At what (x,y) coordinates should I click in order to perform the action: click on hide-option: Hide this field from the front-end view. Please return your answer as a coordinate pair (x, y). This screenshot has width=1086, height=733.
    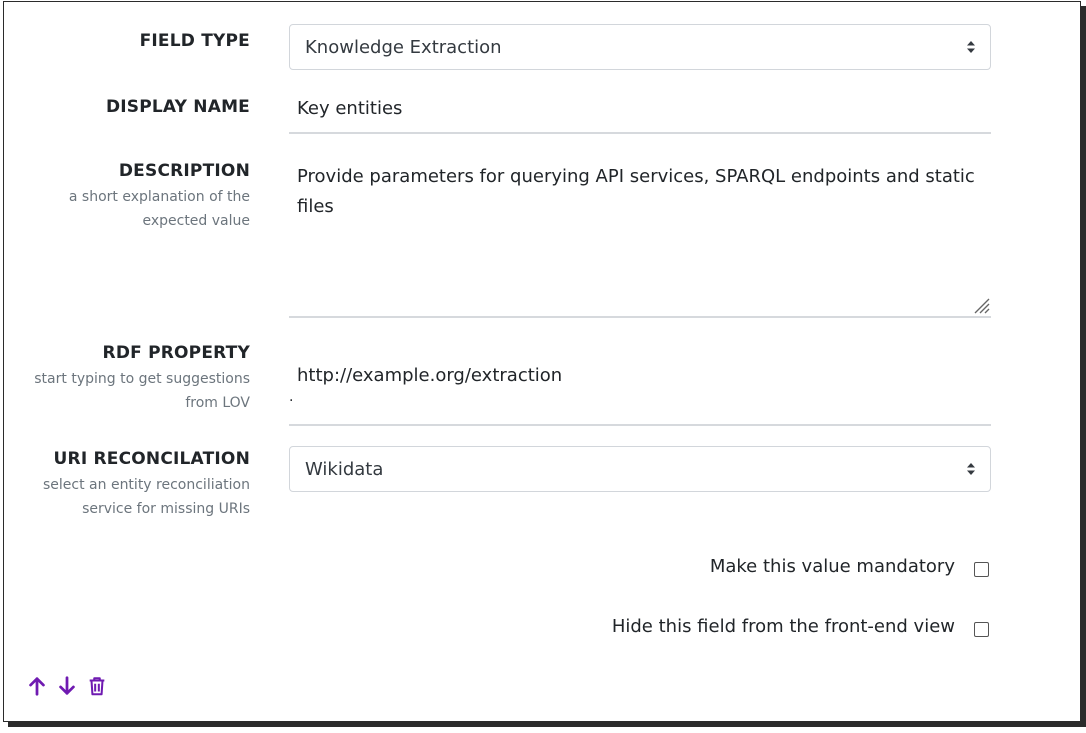
    Looking at the image, I should click on (800, 626).